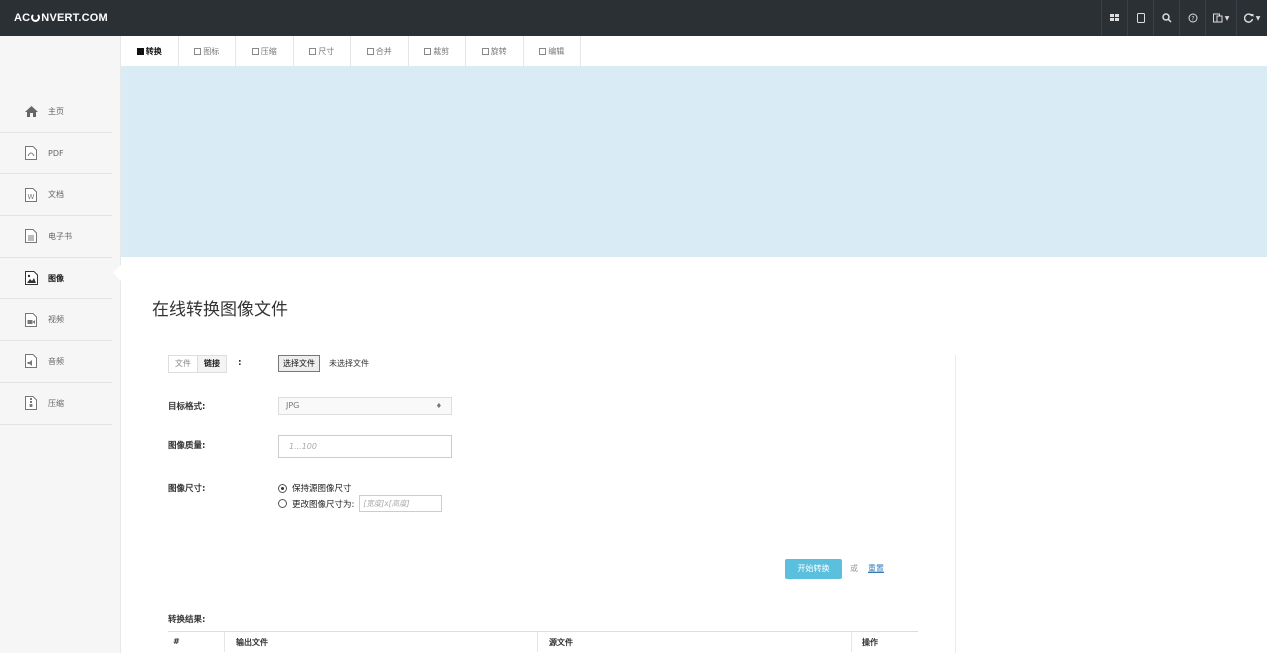  What do you see at coordinates (1220, 18) in the screenshot?
I see `language-icon: ▼` at bounding box center [1220, 18].